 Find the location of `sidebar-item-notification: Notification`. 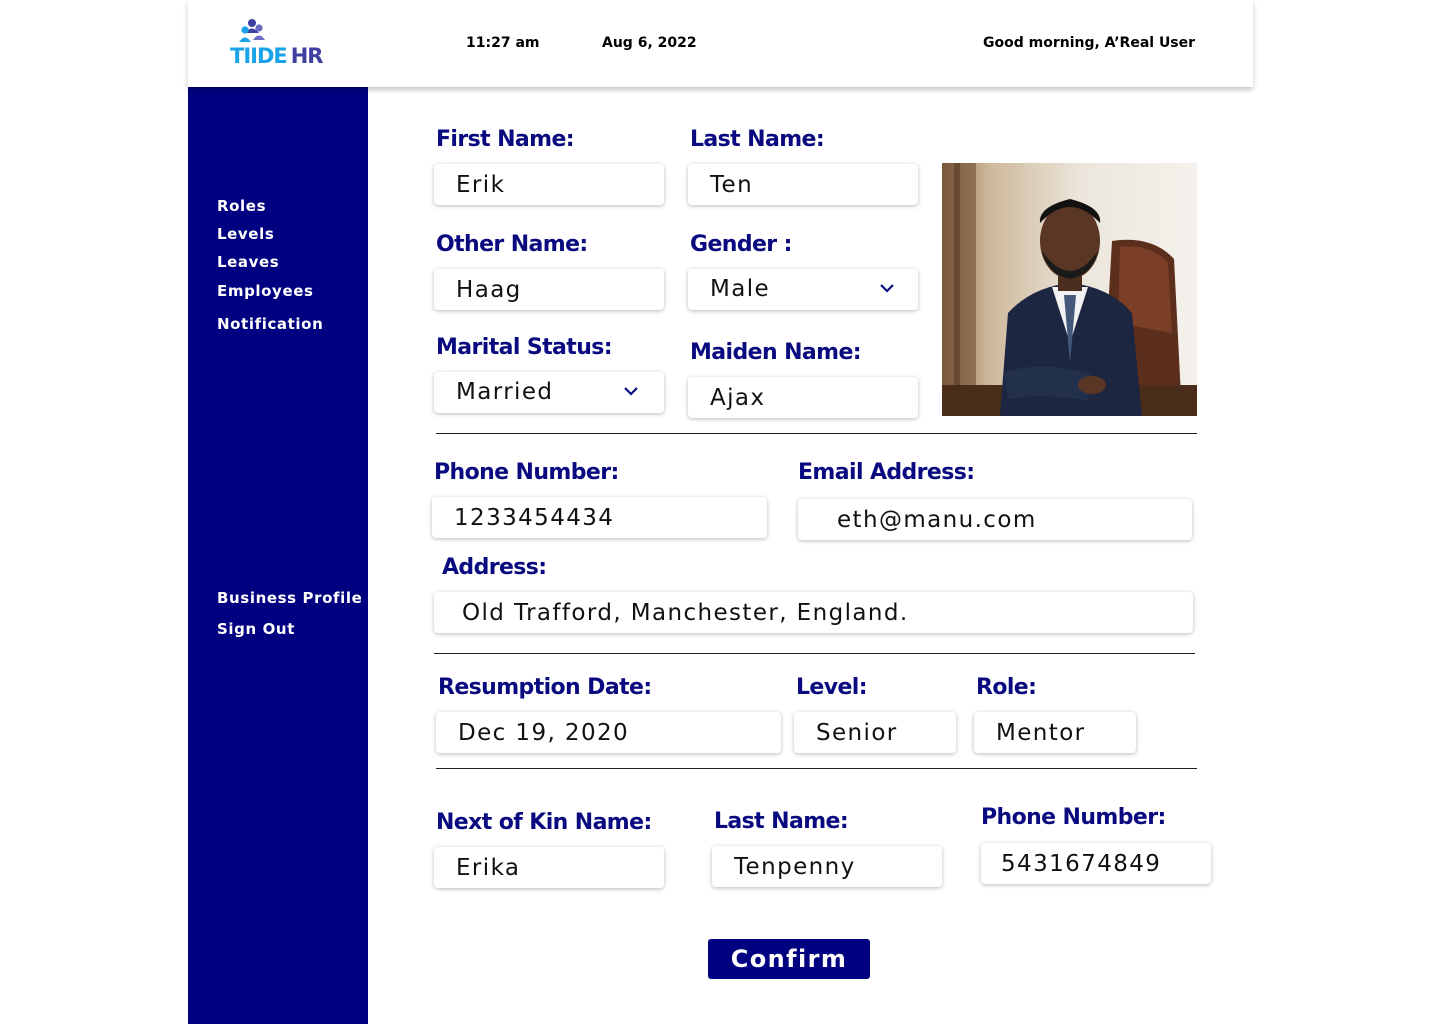

sidebar-item-notification: Notification is located at coordinates (270, 324).